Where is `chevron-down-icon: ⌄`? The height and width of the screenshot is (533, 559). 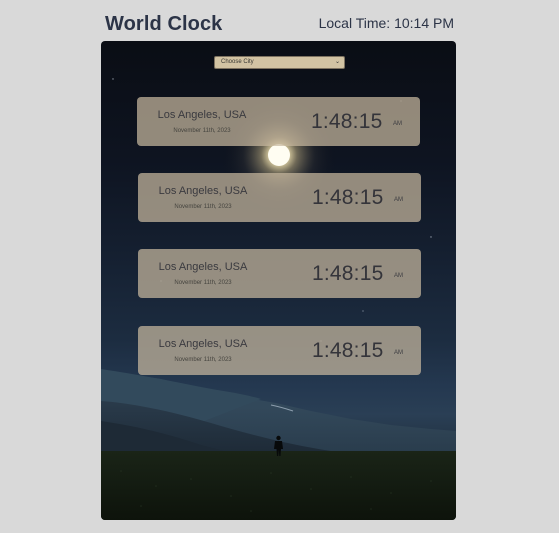
chevron-down-icon: ⌄ is located at coordinates (337, 62).